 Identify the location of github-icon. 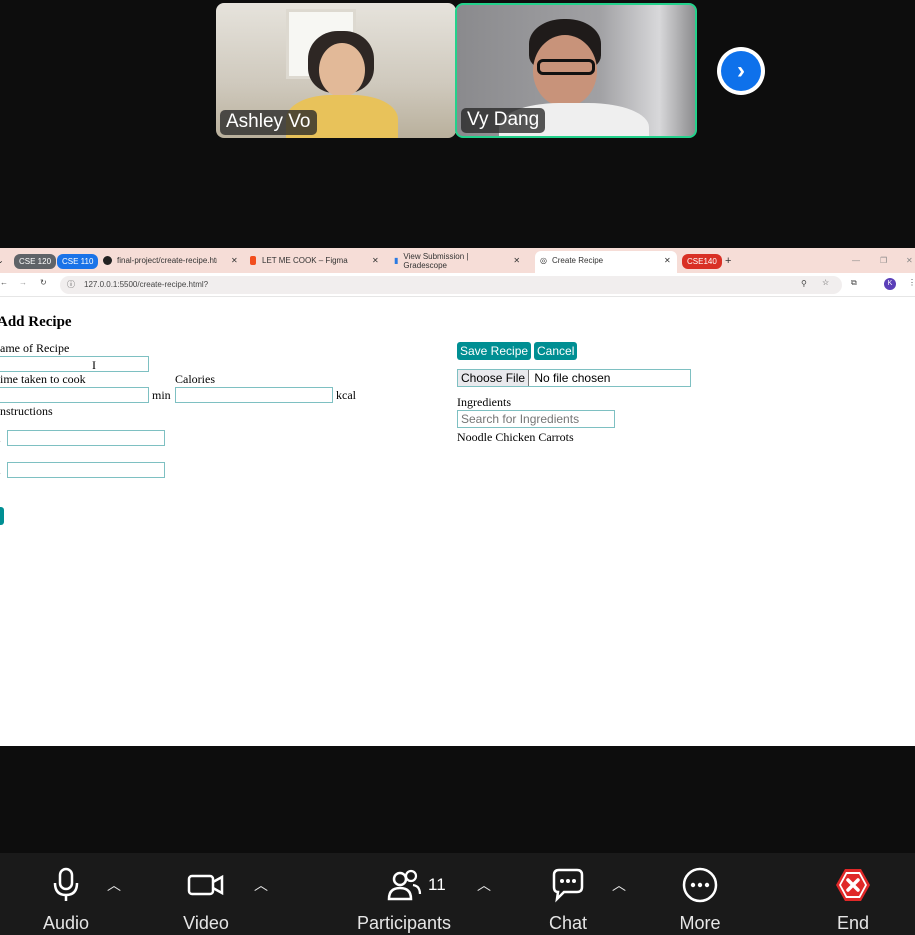
(107, 260).